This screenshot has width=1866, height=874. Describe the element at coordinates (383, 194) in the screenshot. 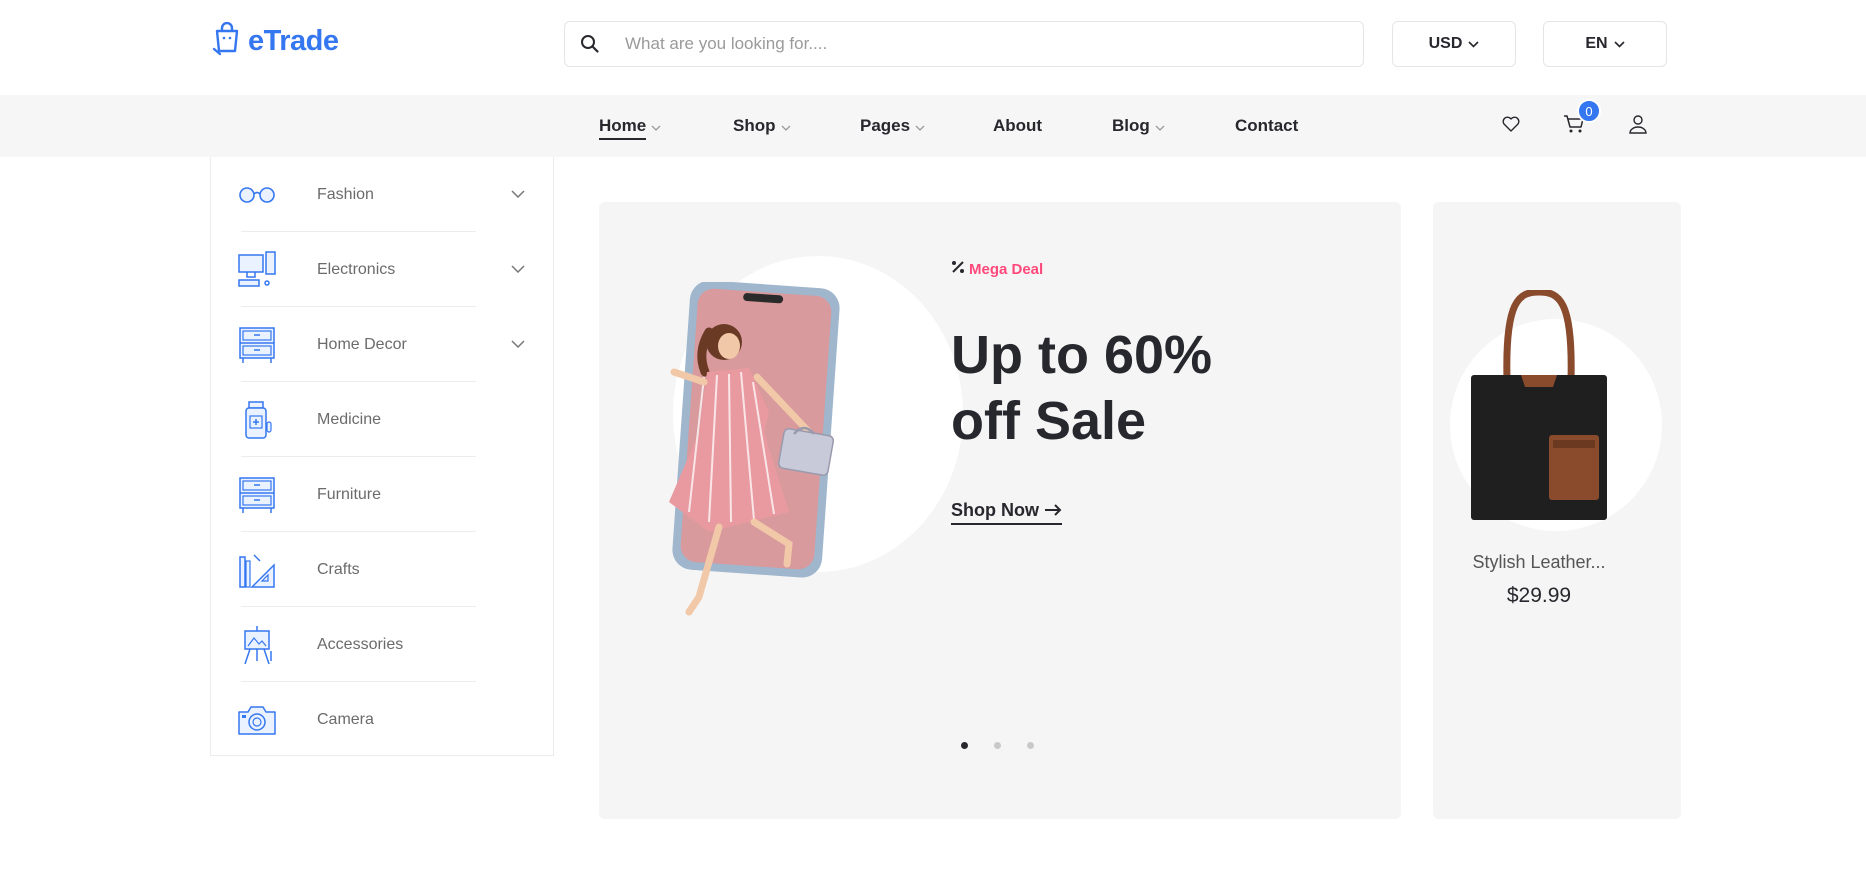

I see `category-item-fashion: Fashion` at that location.